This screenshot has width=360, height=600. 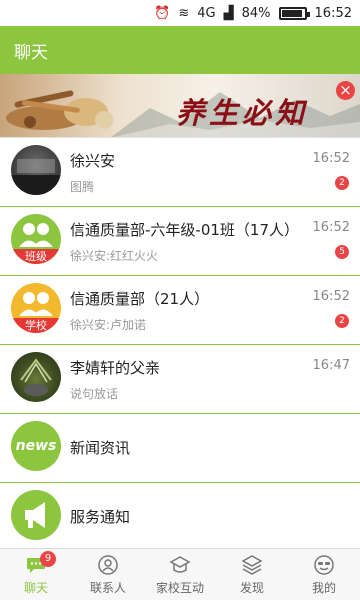 I want to click on page-title: 聊天, so click(x=31, y=52).